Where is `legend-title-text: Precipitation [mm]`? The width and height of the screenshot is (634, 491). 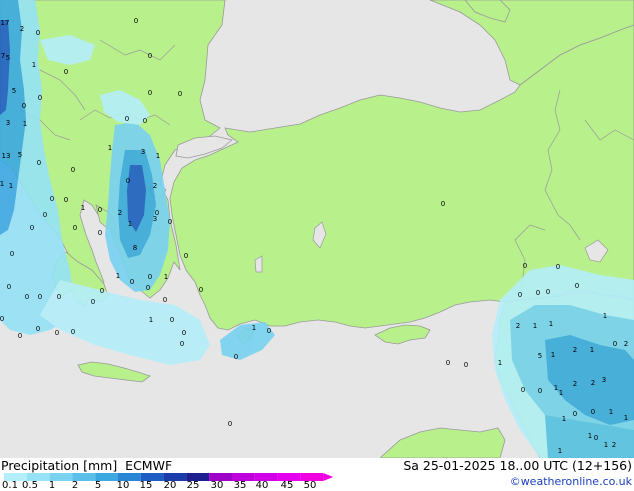 legend-title-text: Precipitation [mm] is located at coordinates (59, 465).